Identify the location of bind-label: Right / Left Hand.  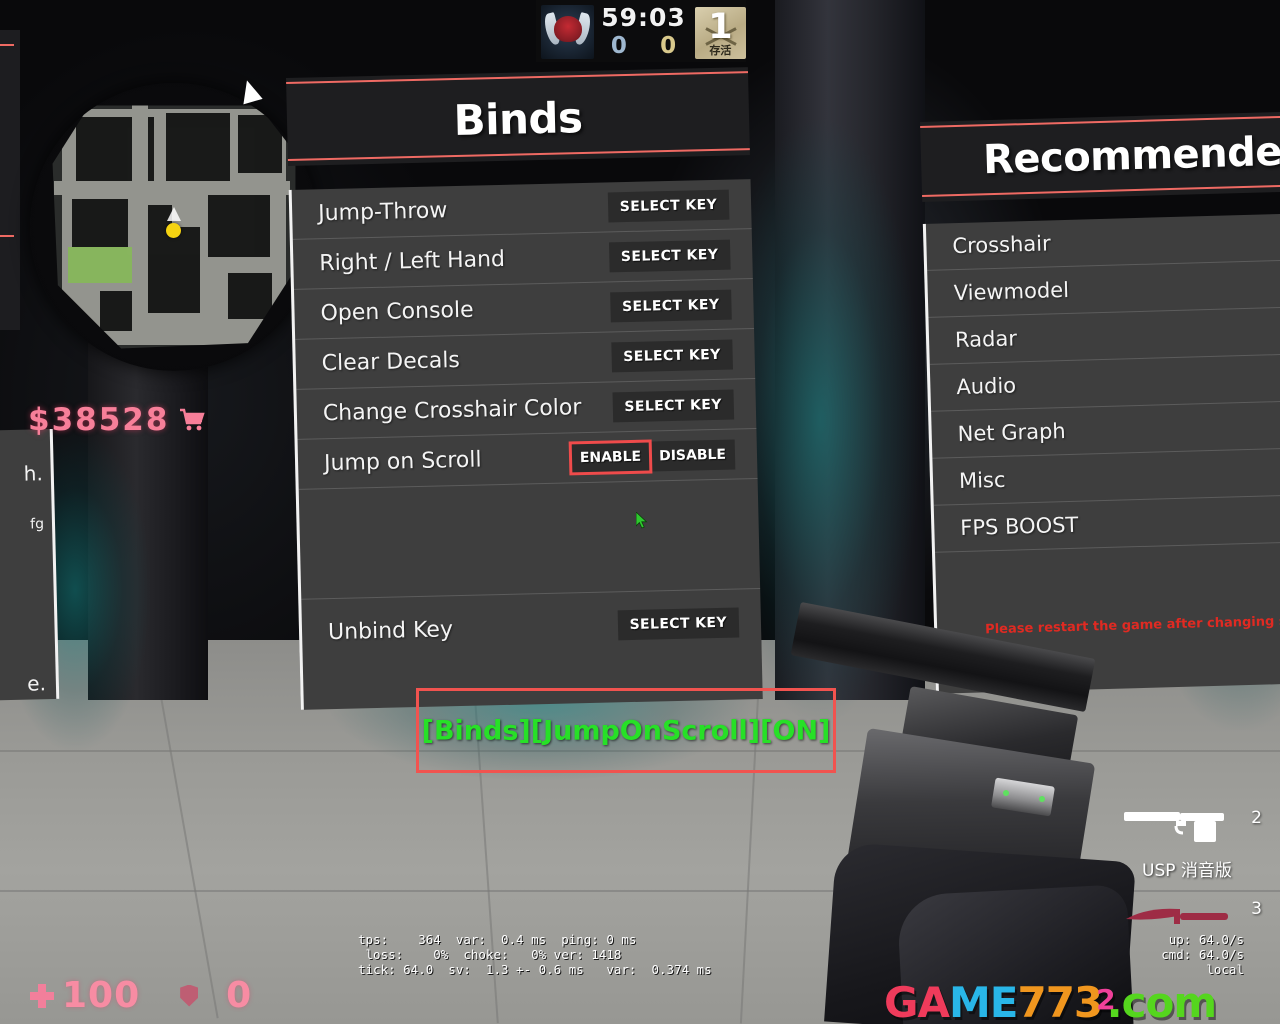
(412, 261).